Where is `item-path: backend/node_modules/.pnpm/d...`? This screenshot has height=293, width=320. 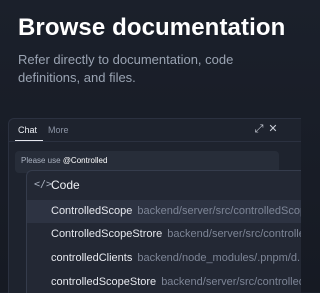
item-path: backend/node_modules/.pnpm/d... is located at coordinates (219, 258).